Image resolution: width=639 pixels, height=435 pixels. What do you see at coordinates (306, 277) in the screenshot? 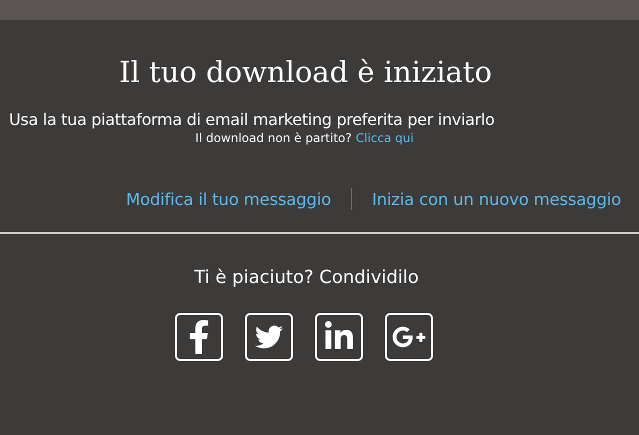
I see `share-heading: Ti è piaciuto? Condividilo` at bounding box center [306, 277].